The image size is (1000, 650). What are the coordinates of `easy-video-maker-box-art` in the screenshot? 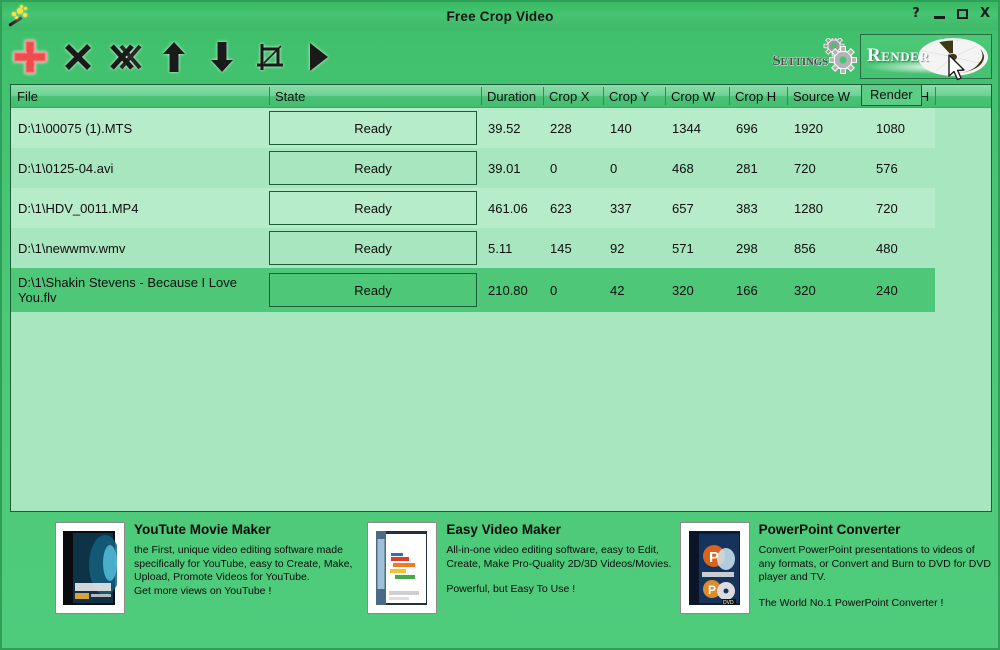 It's located at (402, 568).